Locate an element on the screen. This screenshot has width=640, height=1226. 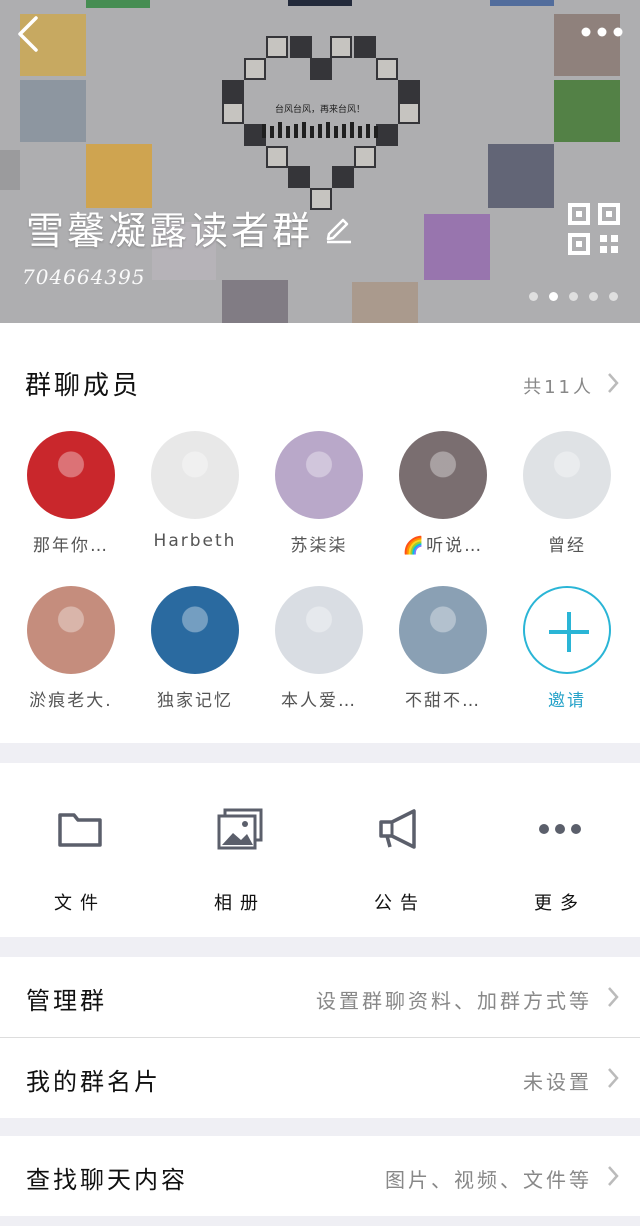
tool-notice: 公告 is located at coordinates (400, 850).